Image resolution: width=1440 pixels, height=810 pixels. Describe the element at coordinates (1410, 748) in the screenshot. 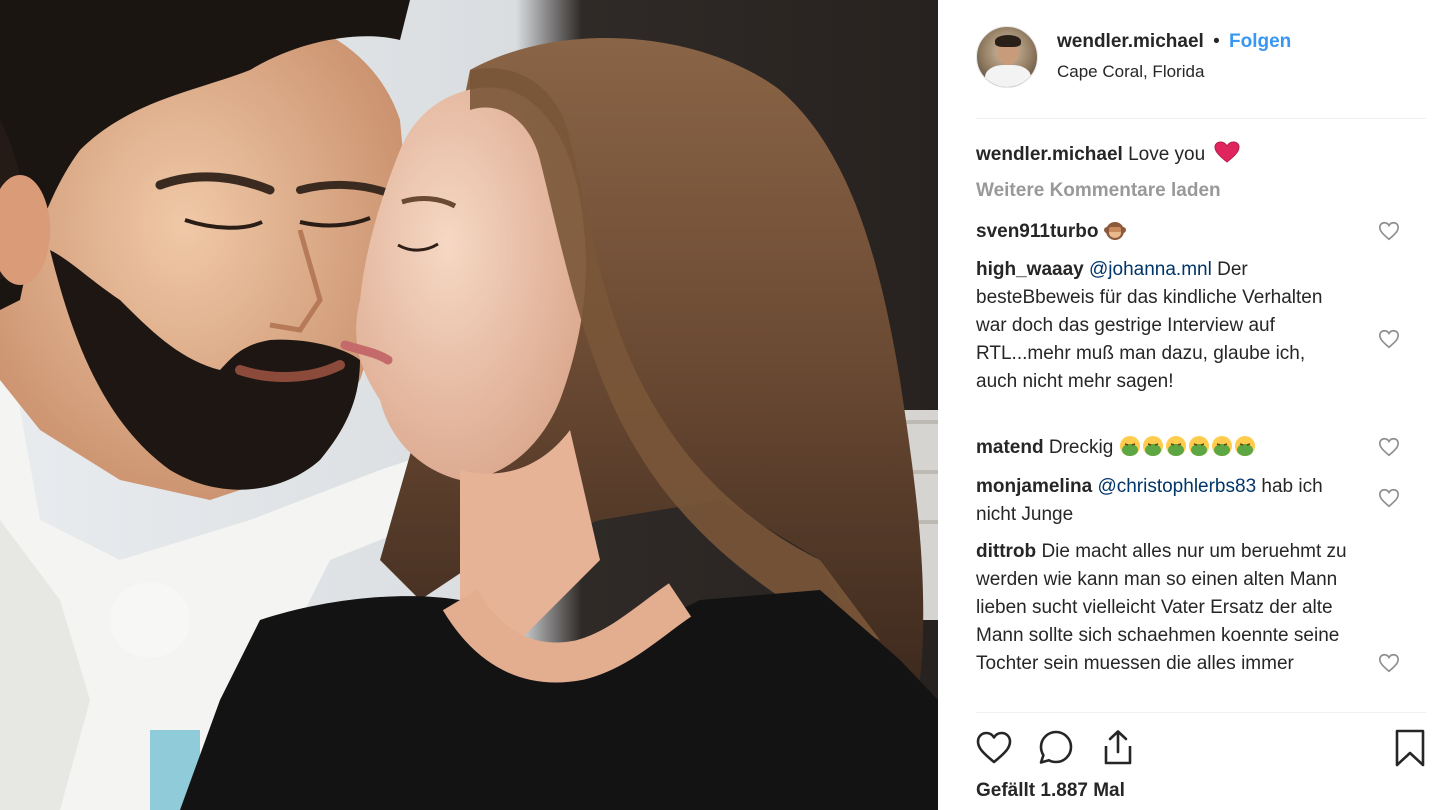

I see `bookmark-icon` at that location.